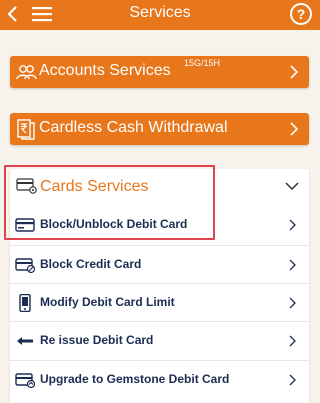  Describe the element at coordinates (292, 186) in the screenshot. I see `chevron-down-icon` at that location.